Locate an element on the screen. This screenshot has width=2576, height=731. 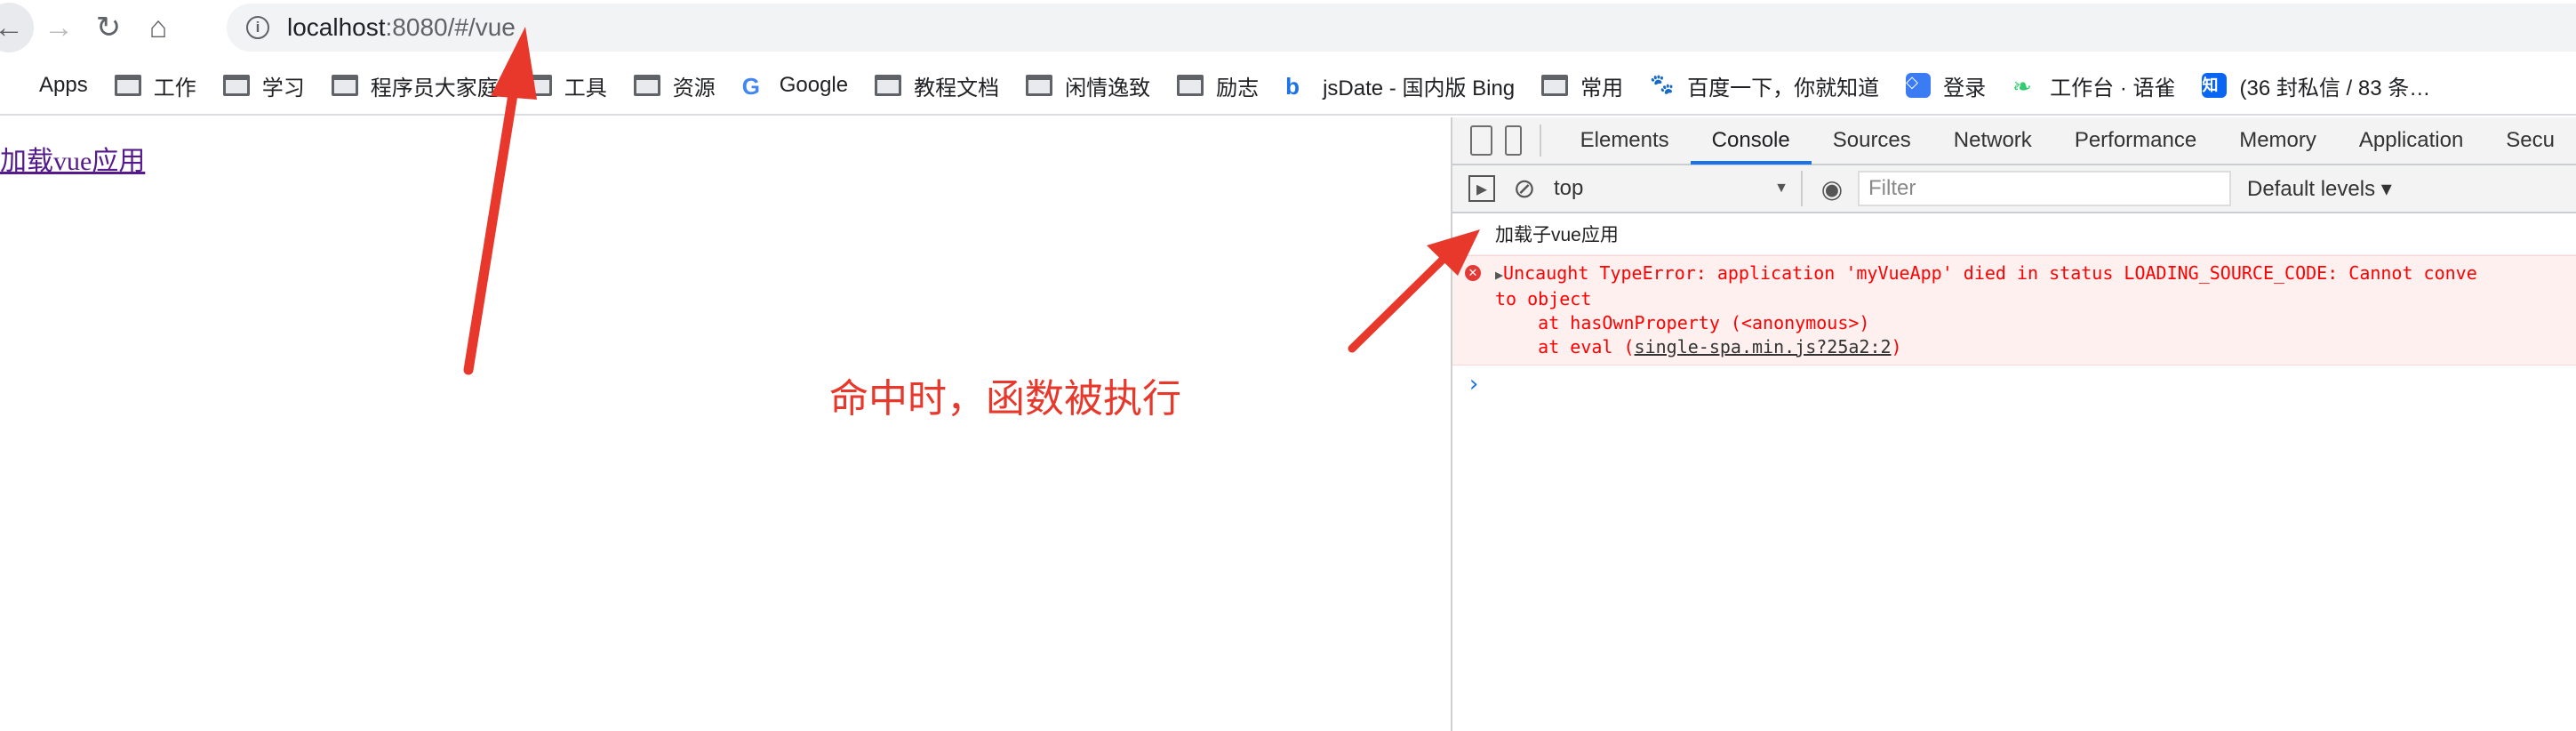
bookmark-label: 工作台 · 语雀 is located at coordinates (2113, 88).